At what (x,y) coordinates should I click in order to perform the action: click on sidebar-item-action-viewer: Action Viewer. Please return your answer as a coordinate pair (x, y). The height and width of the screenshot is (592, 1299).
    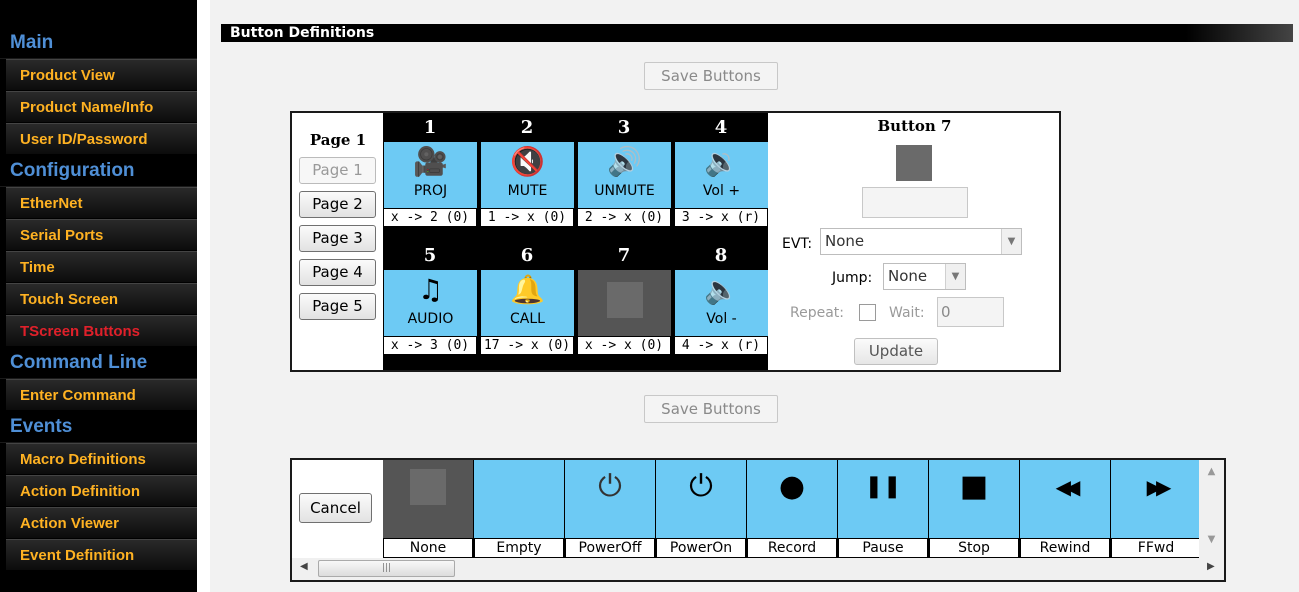
    Looking at the image, I should click on (101, 523).